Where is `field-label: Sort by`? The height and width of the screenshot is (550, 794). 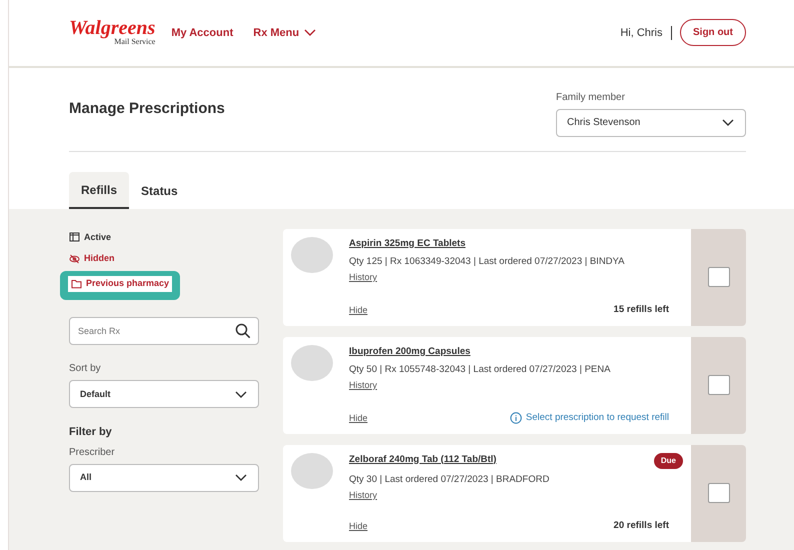 field-label: Sort by is located at coordinates (85, 369).